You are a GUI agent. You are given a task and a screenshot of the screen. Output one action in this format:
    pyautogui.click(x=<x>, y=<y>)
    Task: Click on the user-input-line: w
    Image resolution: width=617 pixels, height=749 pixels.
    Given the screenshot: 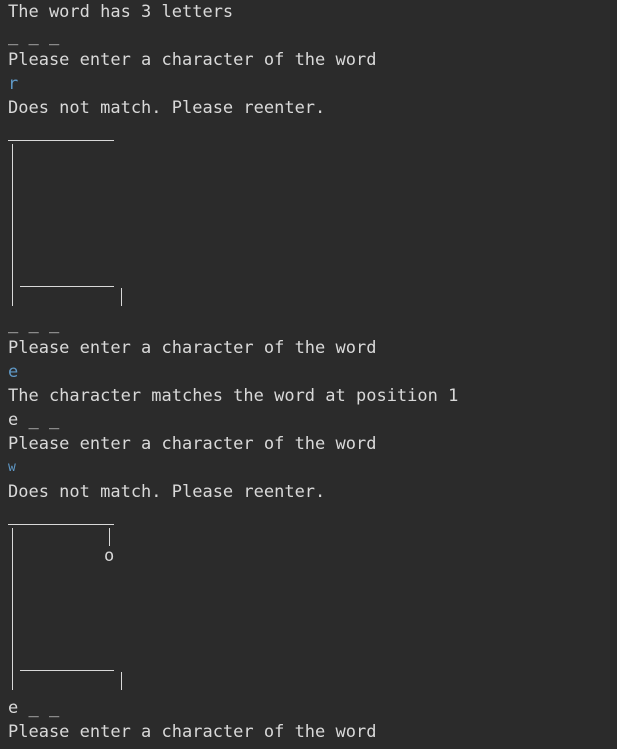 What is the action you would take?
    pyautogui.click(x=12, y=467)
    